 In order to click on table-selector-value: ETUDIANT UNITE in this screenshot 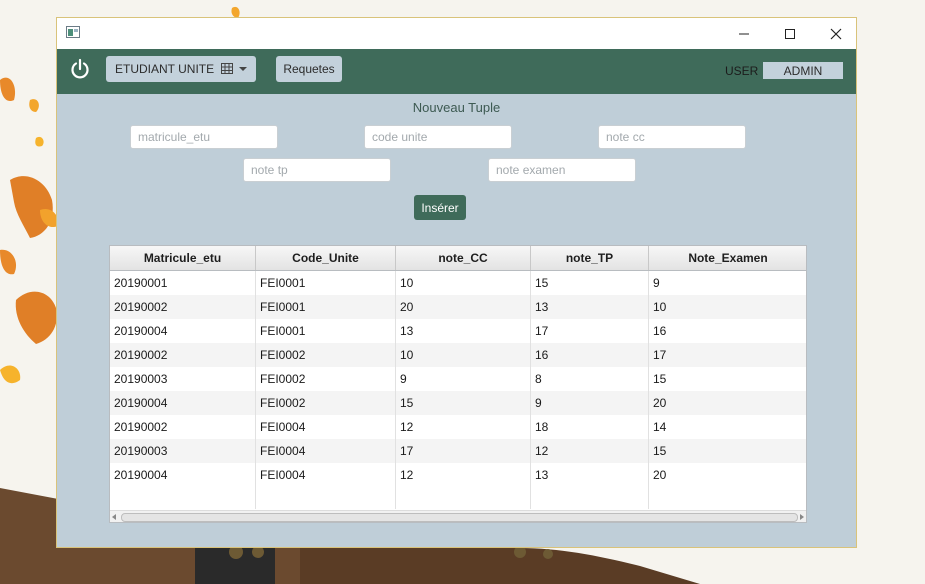, I will do `click(165, 69)`.